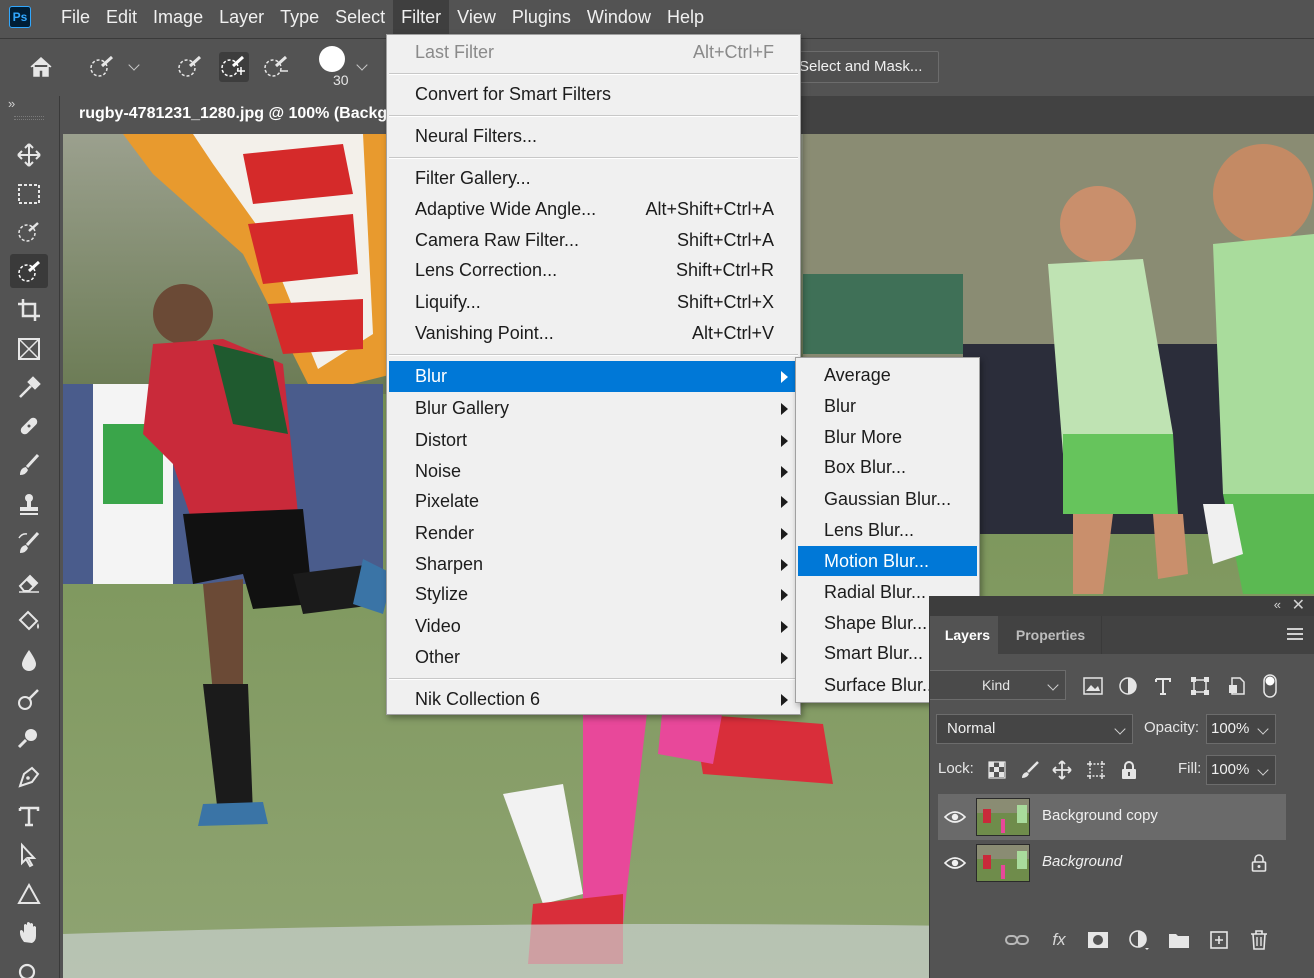  Describe the element at coordinates (360, 17) in the screenshot. I see `menu-select: Select` at that location.